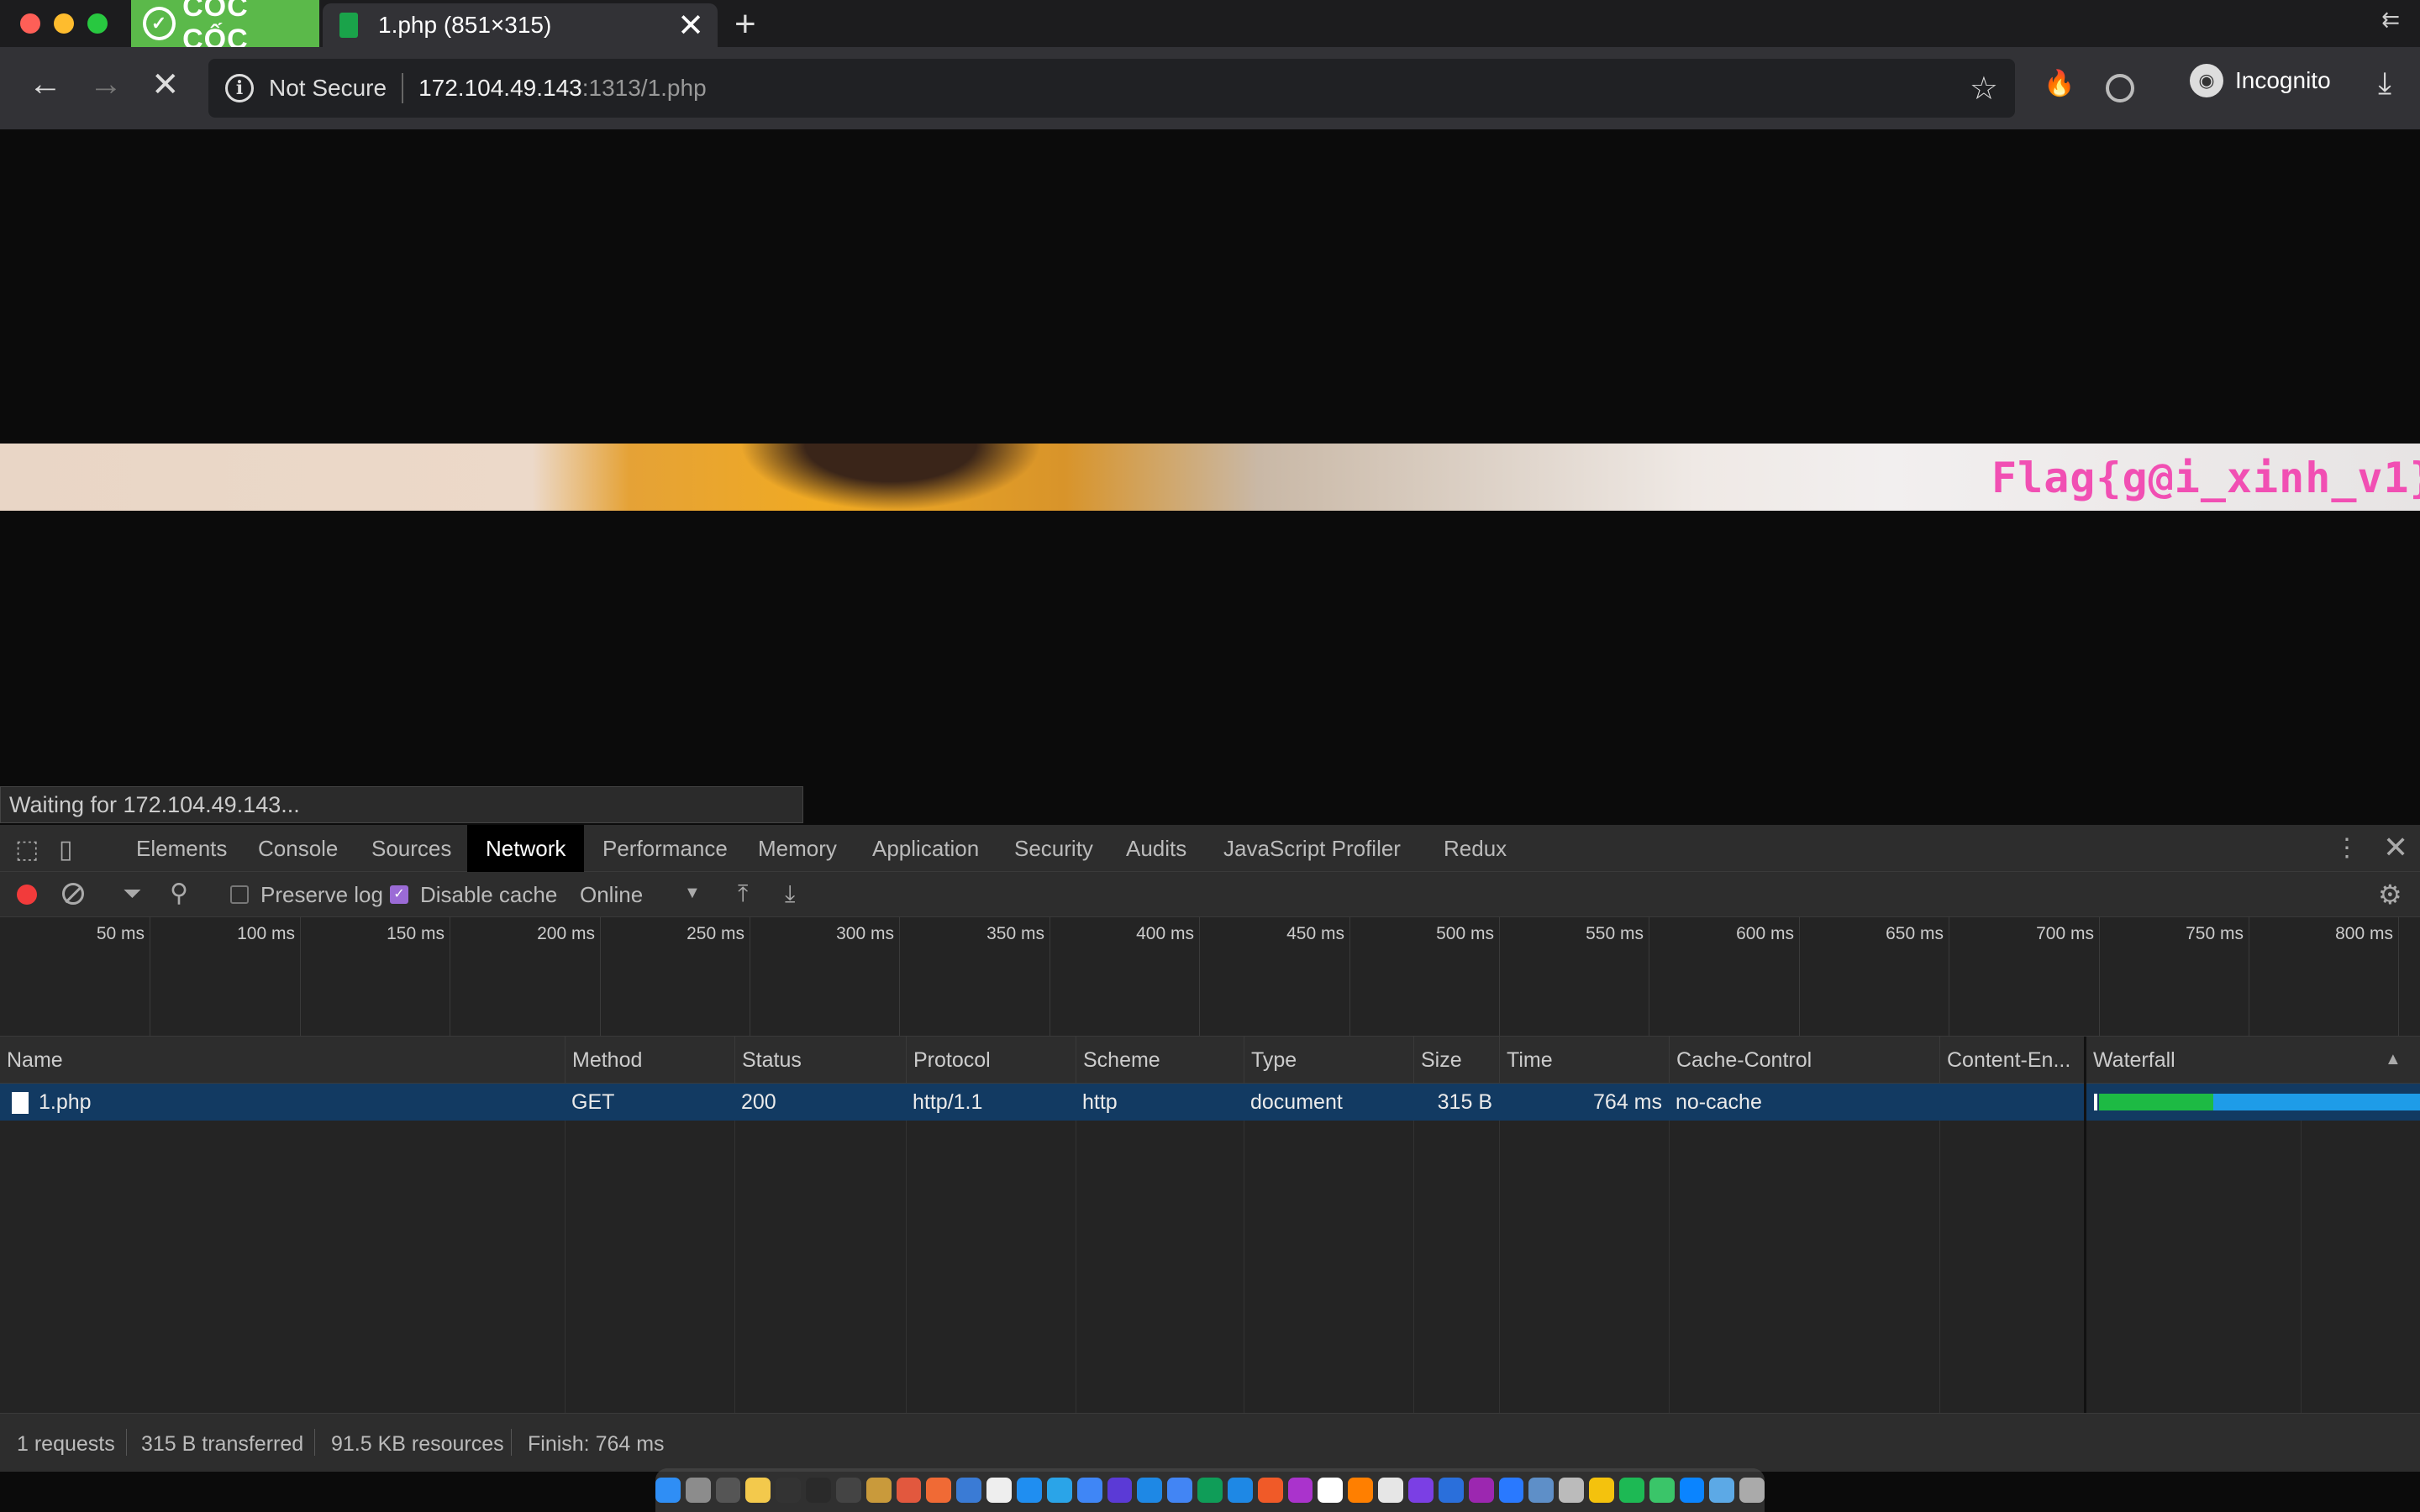  I want to click on cell-type: document, so click(1296, 1102).